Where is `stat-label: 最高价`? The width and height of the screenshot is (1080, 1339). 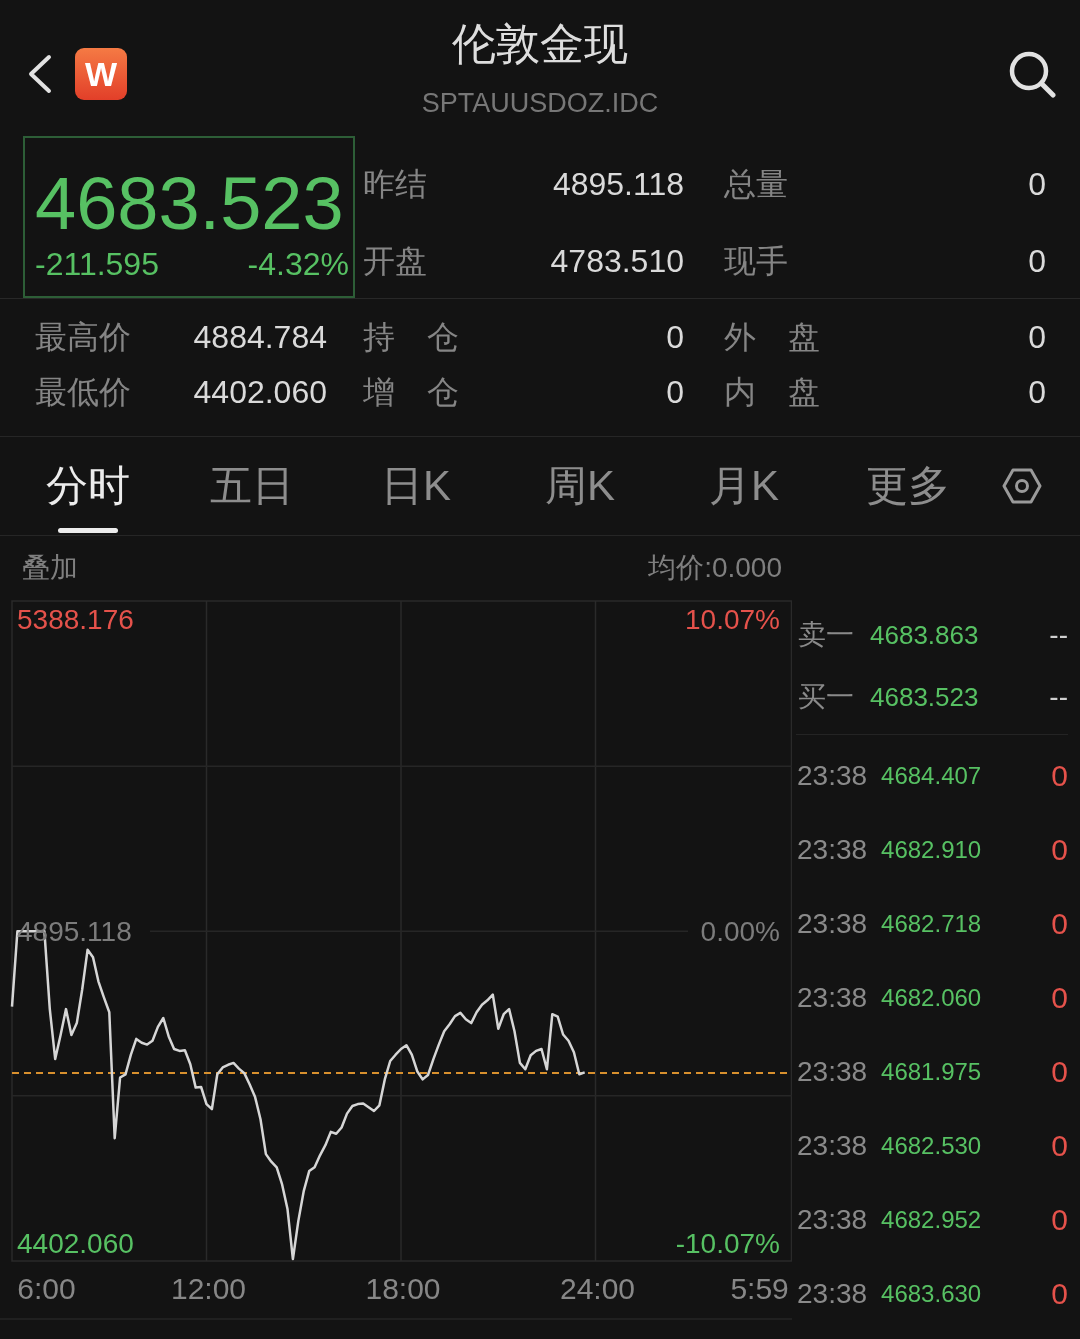
stat-label: 最高价 is located at coordinates (83, 337).